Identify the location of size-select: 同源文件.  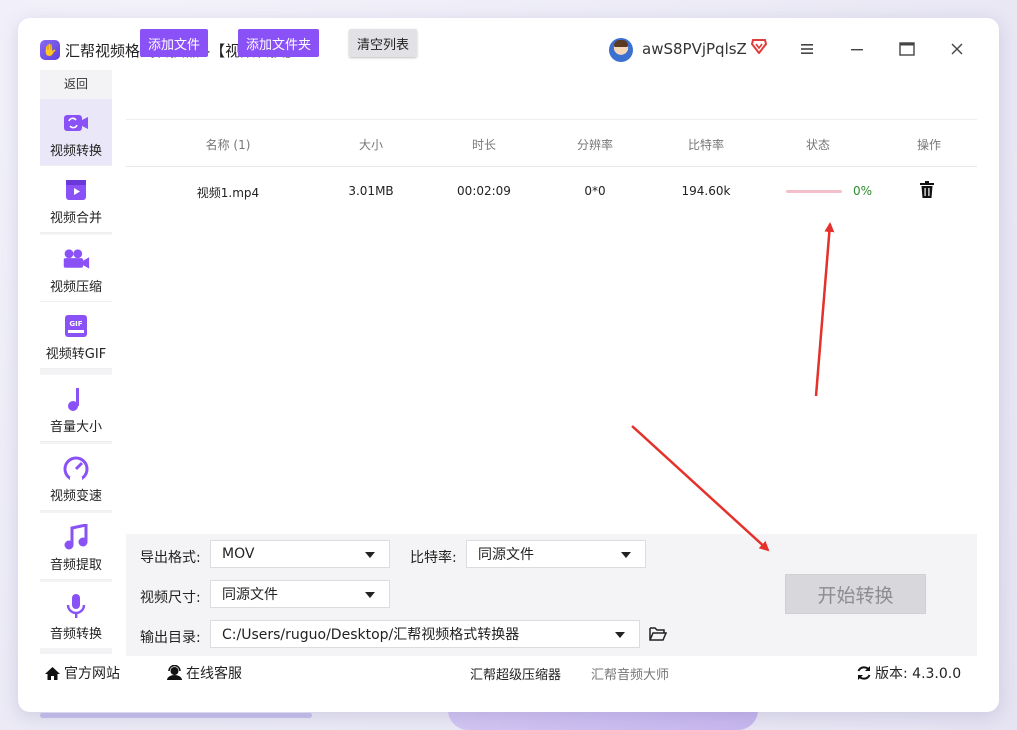
(300, 594).